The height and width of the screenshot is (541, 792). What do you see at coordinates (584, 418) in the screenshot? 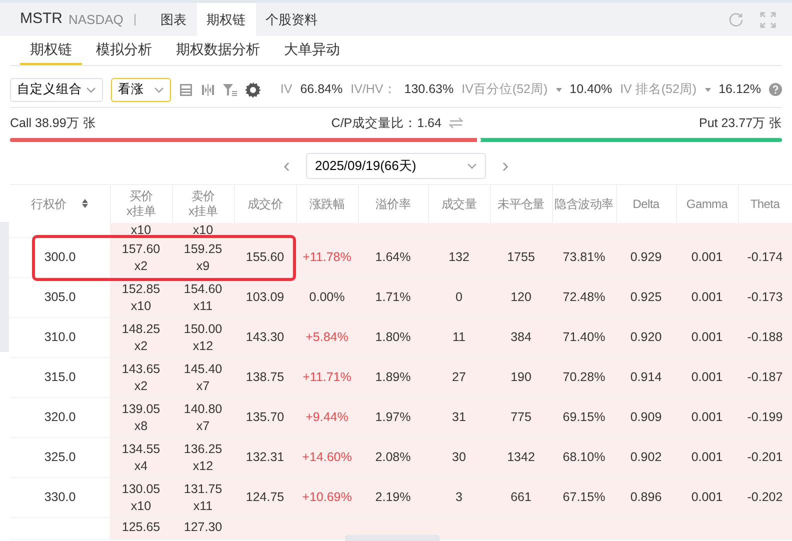
I see `table-cell: 69.15%` at bounding box center [584, 418].